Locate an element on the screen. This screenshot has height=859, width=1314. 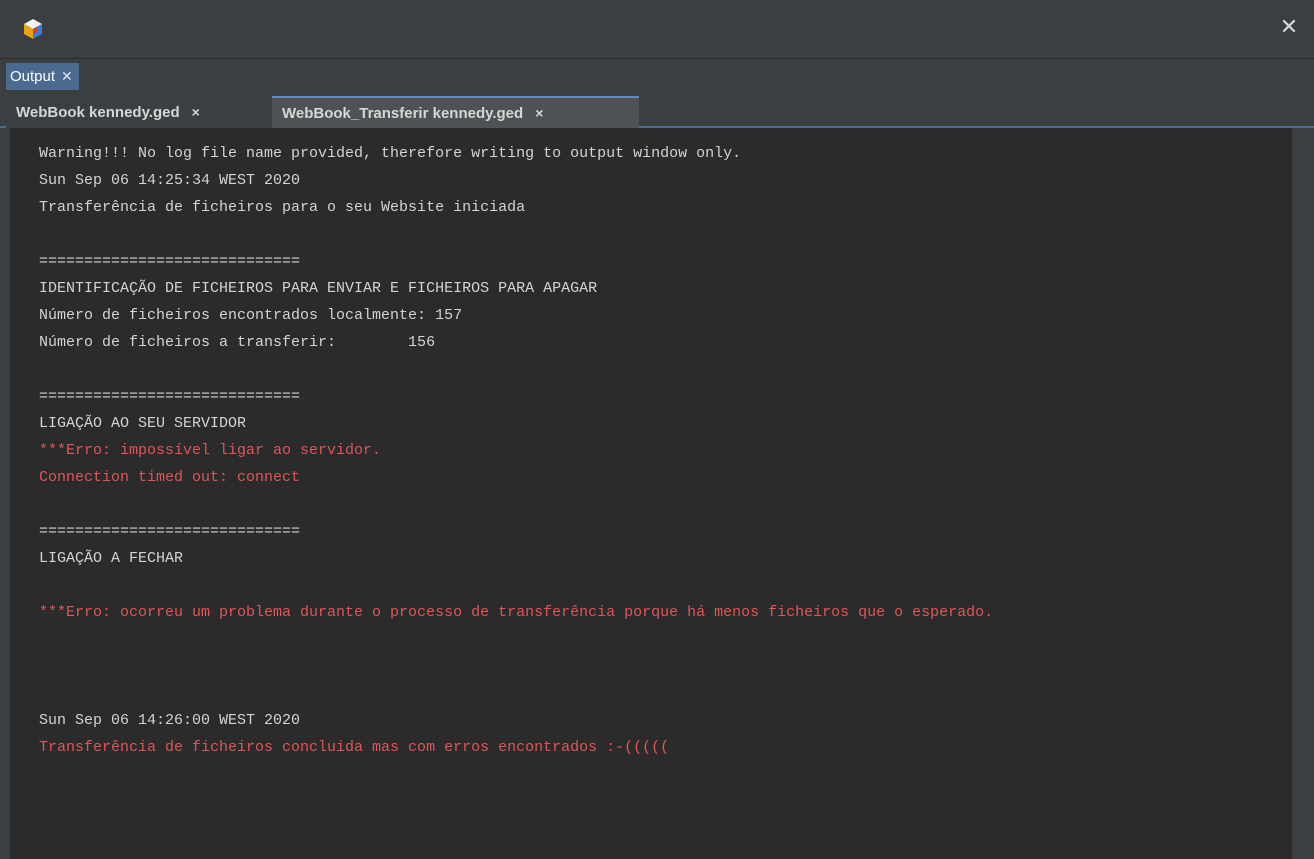
title-bar: ✕ is located at coordinates (657, 29).